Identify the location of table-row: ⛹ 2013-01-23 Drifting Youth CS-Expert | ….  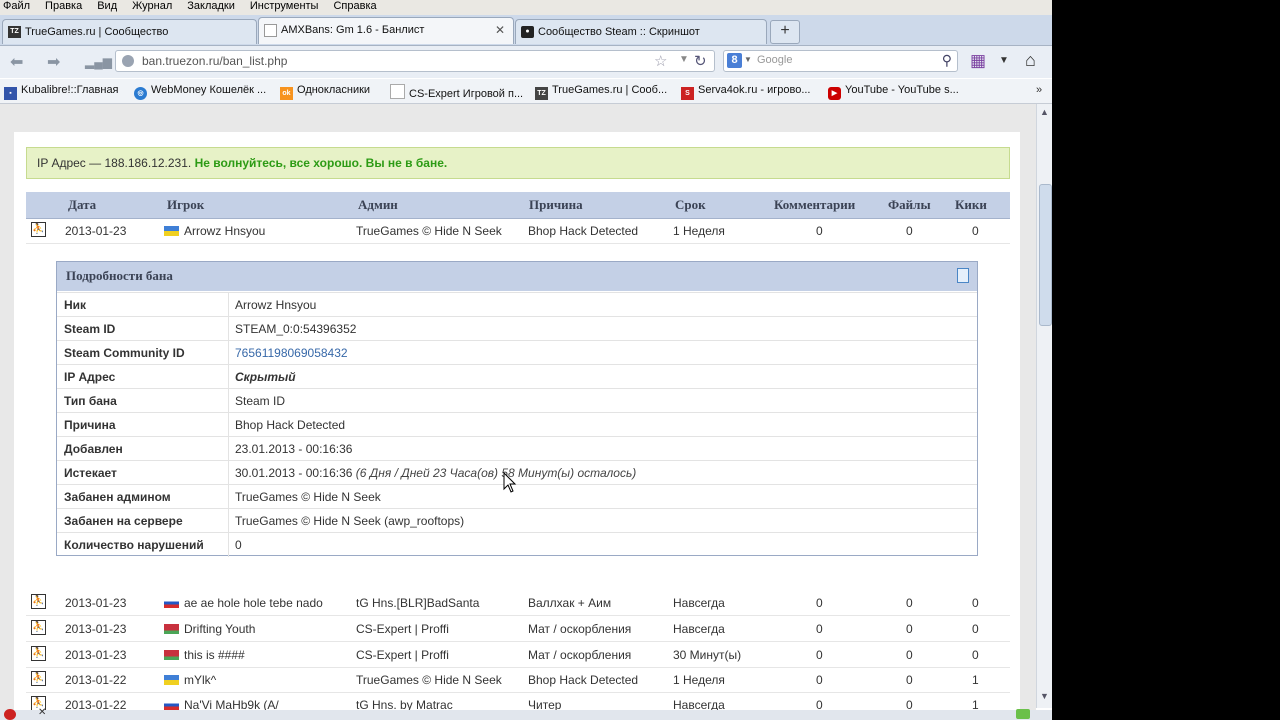
(518, 629).